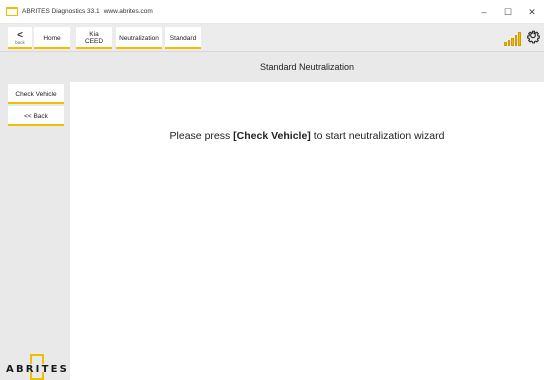 Image resolution: width=544 pixels, height=380 pixels. What do you see at coordinates (272, 67) in the screenshot?
I see `page-title: Standard Neutralization` at bounding box center [272, 67].